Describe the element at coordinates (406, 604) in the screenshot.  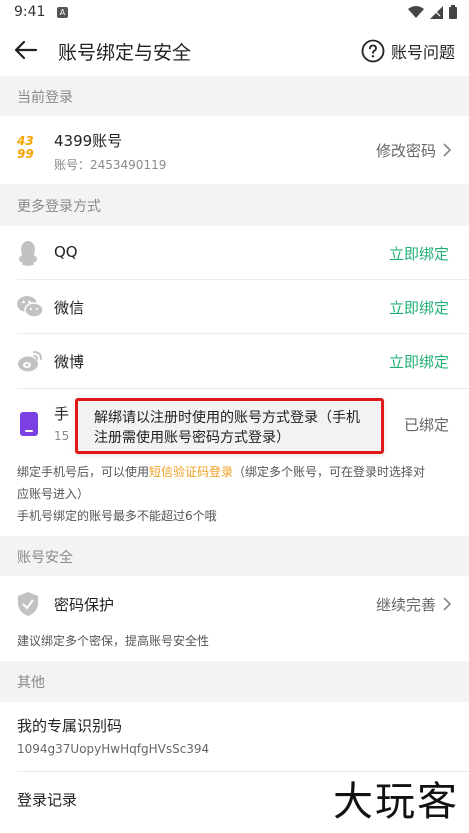
I see `continue-improve-link: 继续完善` at that location.